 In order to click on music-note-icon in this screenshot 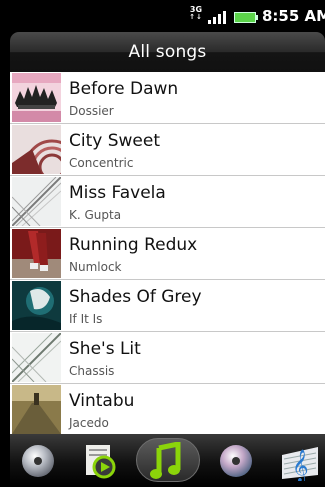, I will do `click(165, 460)`.